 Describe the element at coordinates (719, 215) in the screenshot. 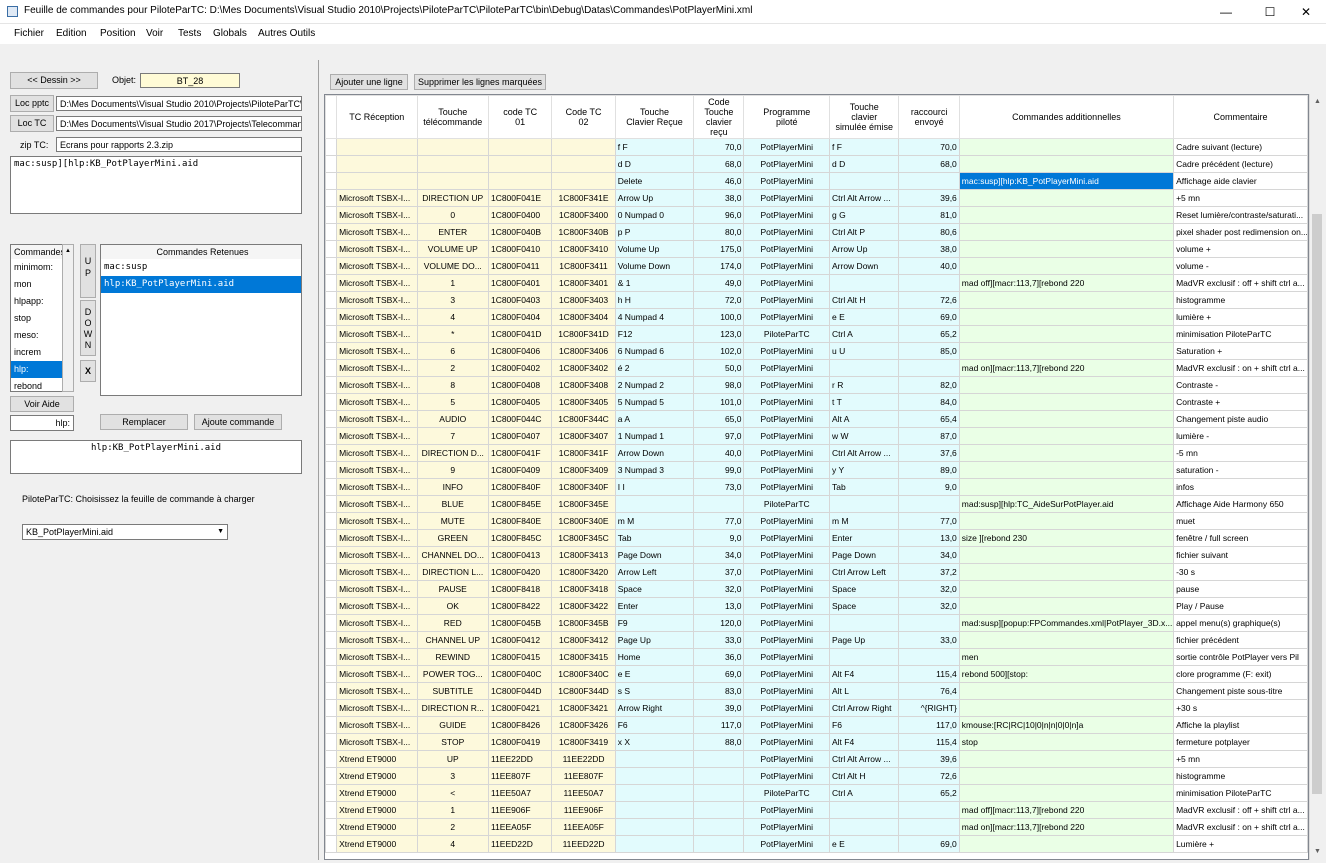

I see `cell-code-touche-recu: 96,0` at that location.